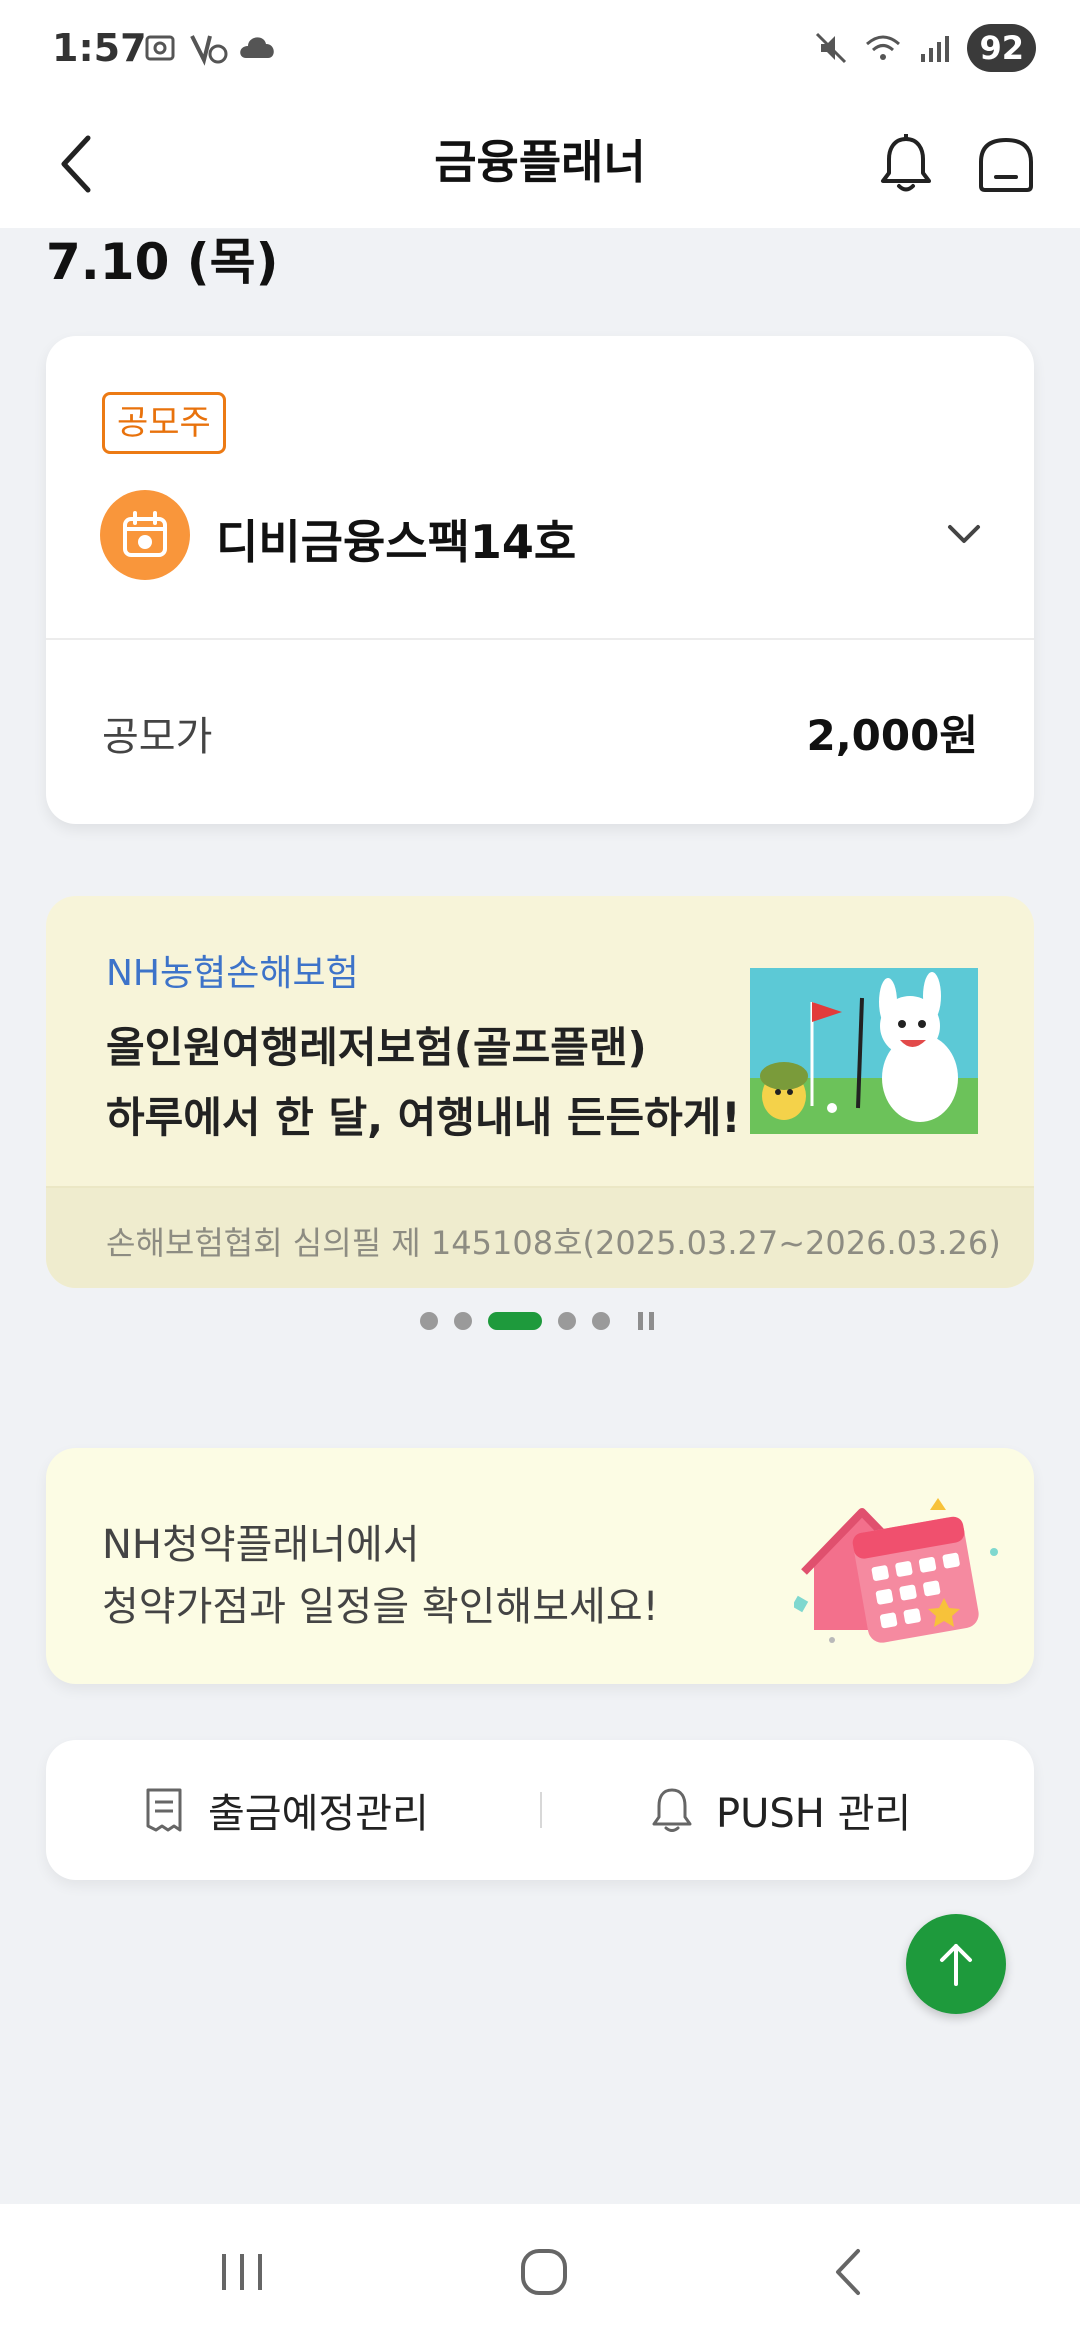  I want to click on action-divider, so click(541, 1810).